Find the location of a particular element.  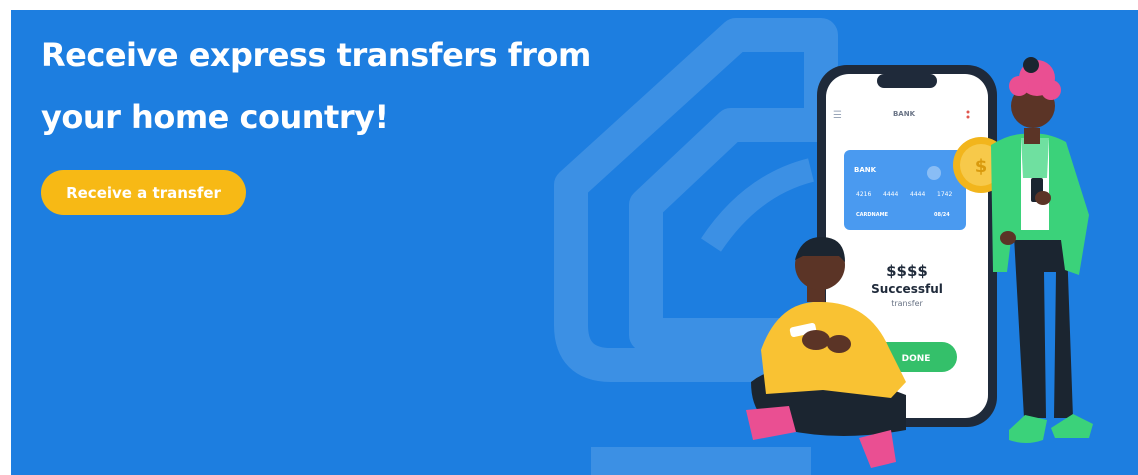

card-holder: CARDNAME is located at coordinates (872, 215).